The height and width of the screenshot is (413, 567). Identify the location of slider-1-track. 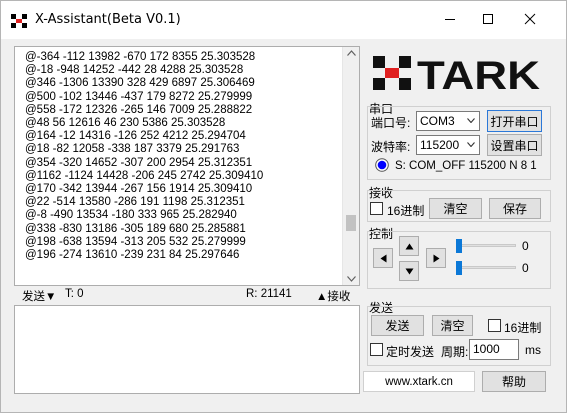
(486, 245).